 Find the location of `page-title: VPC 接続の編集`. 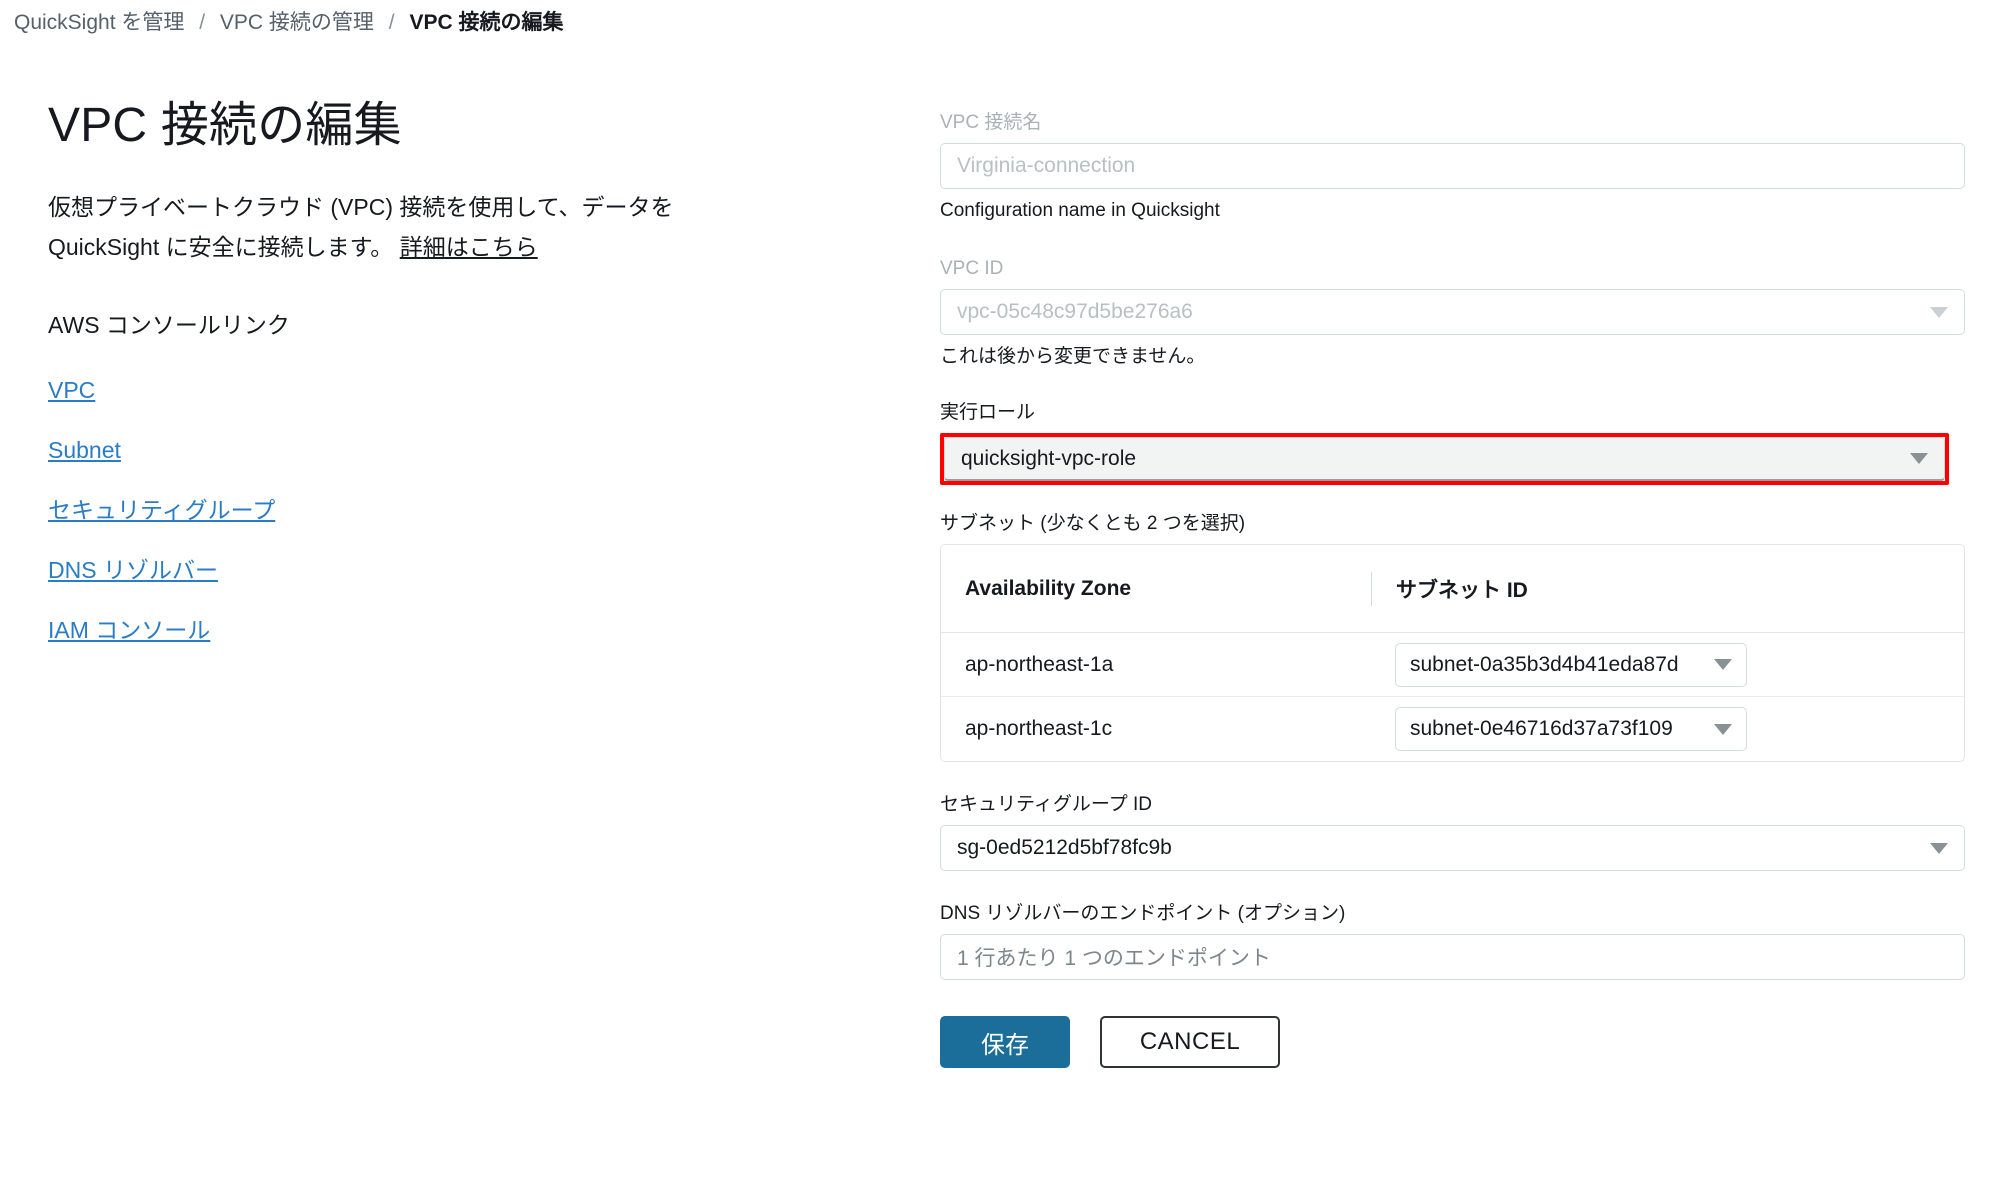

page-title: VPC 接続の編集 is located at coordinates (225, 125).